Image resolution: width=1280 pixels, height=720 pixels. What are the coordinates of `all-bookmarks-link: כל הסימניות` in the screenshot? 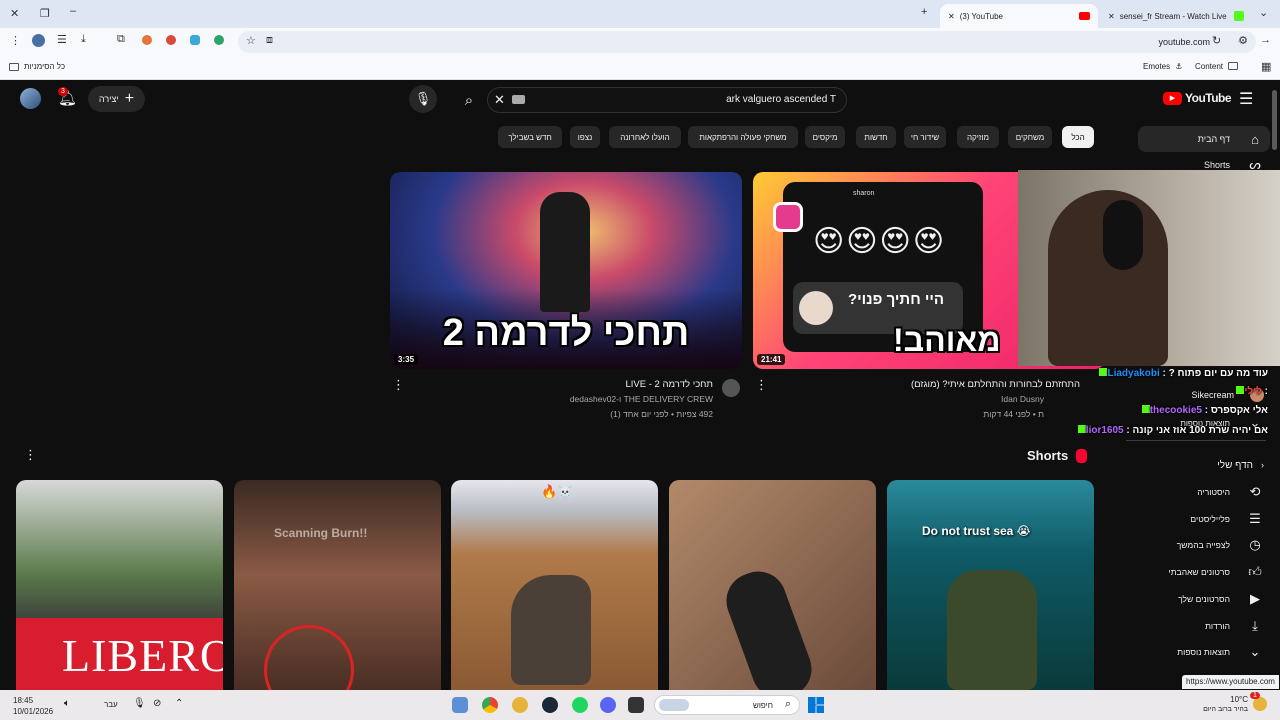 It's located at (37, 66).